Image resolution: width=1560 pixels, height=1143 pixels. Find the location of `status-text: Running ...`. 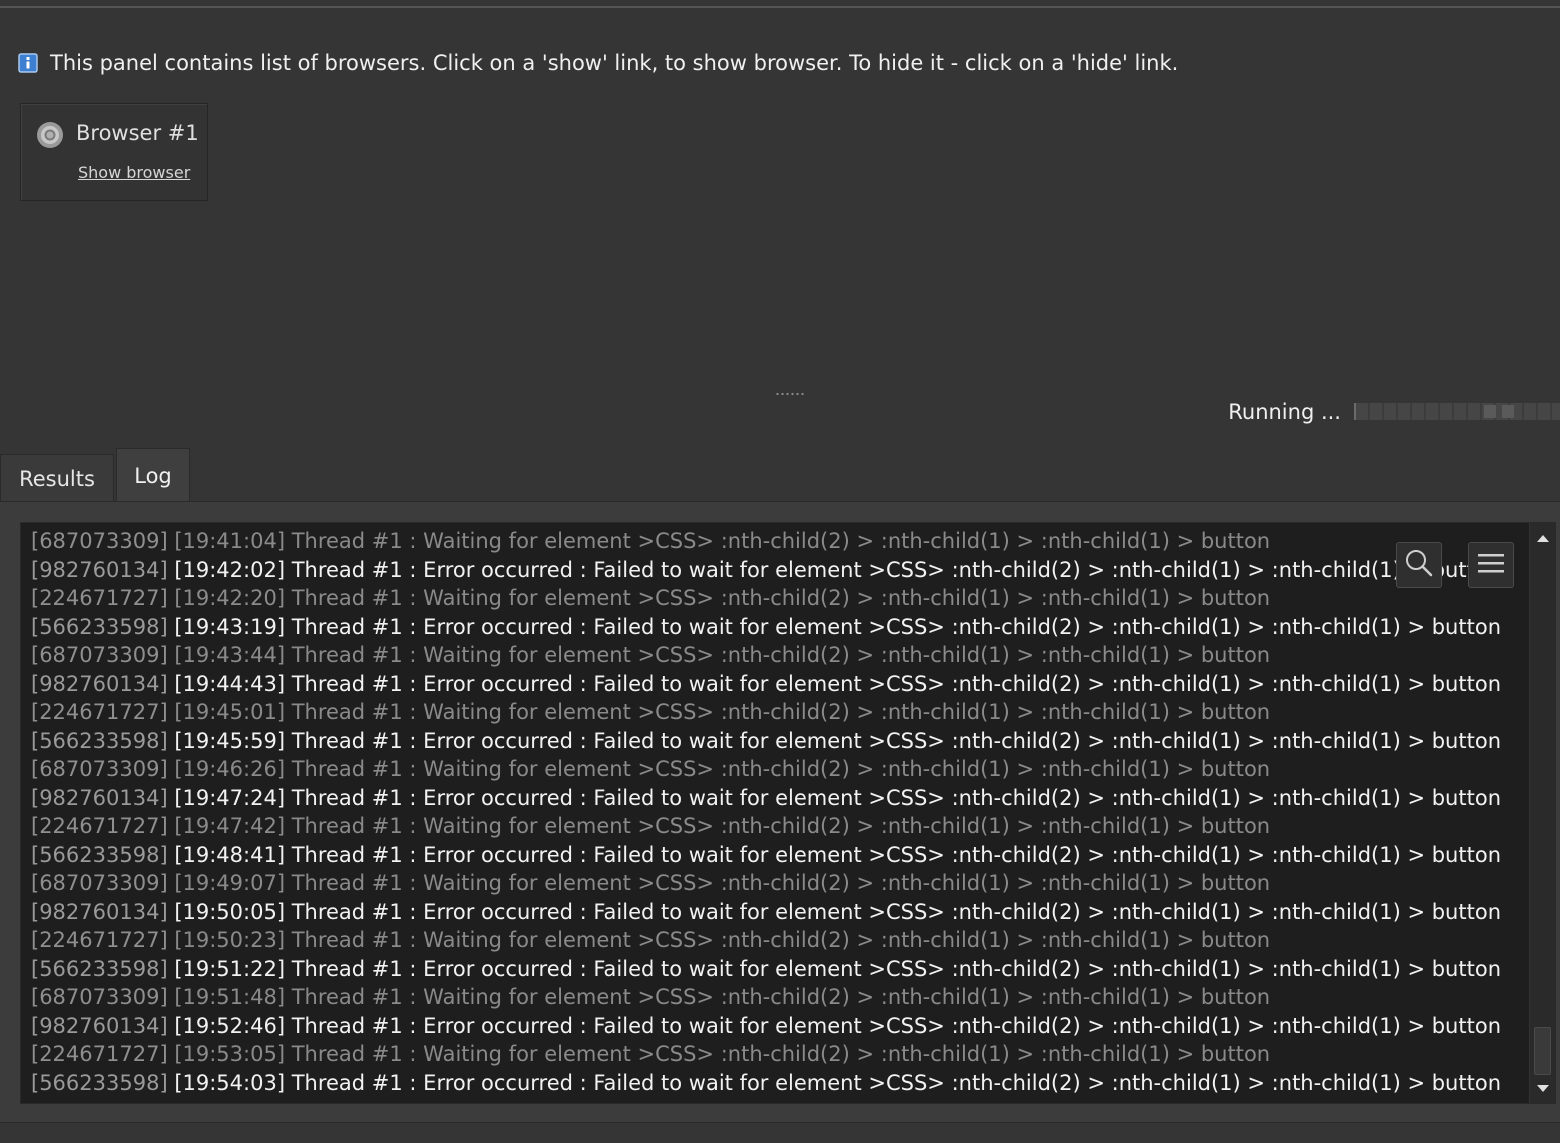

status-text: Running ... is located at coordinates (1284, 412).